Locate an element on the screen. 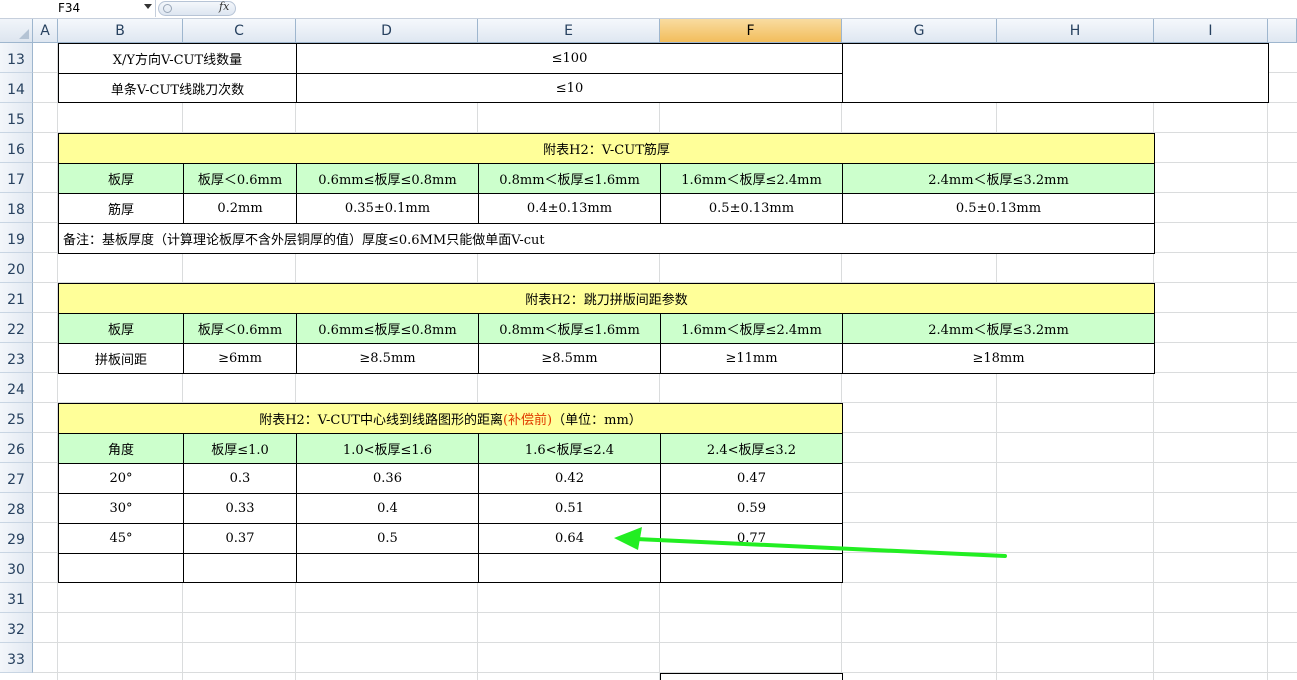 The height and width of the screenshot is (680, 1297). annotation-arrow is located at coordinates (810, 542).